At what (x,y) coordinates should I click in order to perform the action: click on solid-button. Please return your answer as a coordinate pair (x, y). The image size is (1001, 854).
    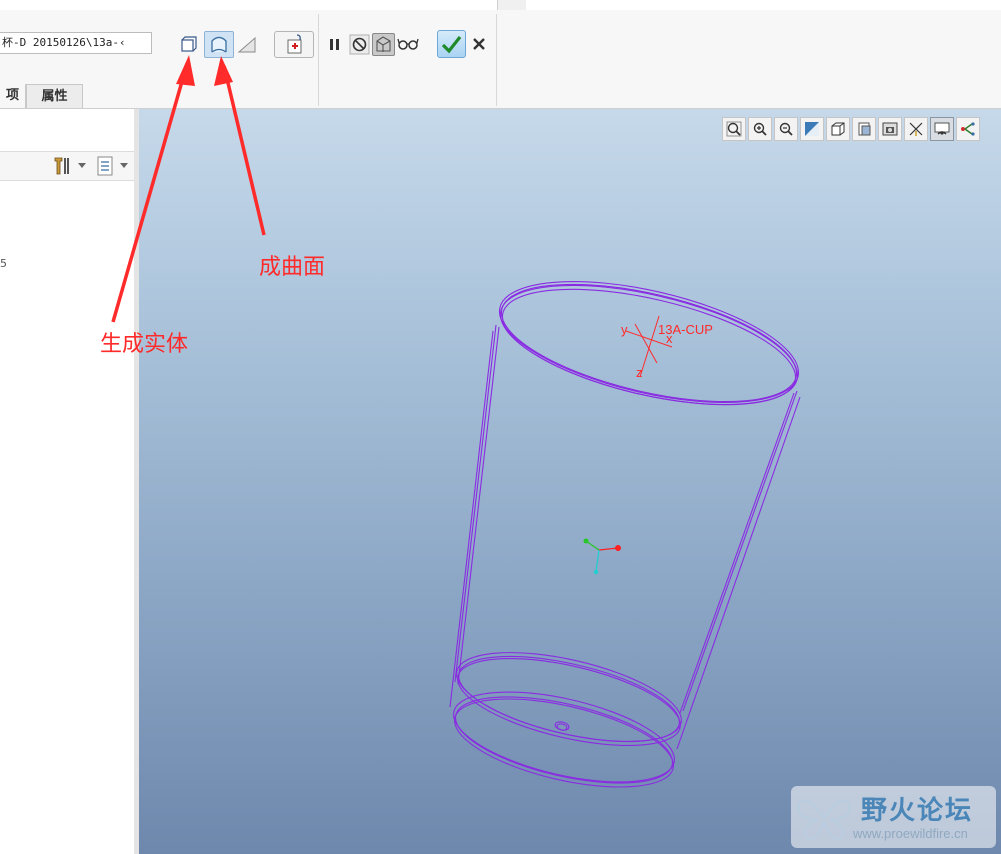
    Looking at the image, I should click on (188, 45).